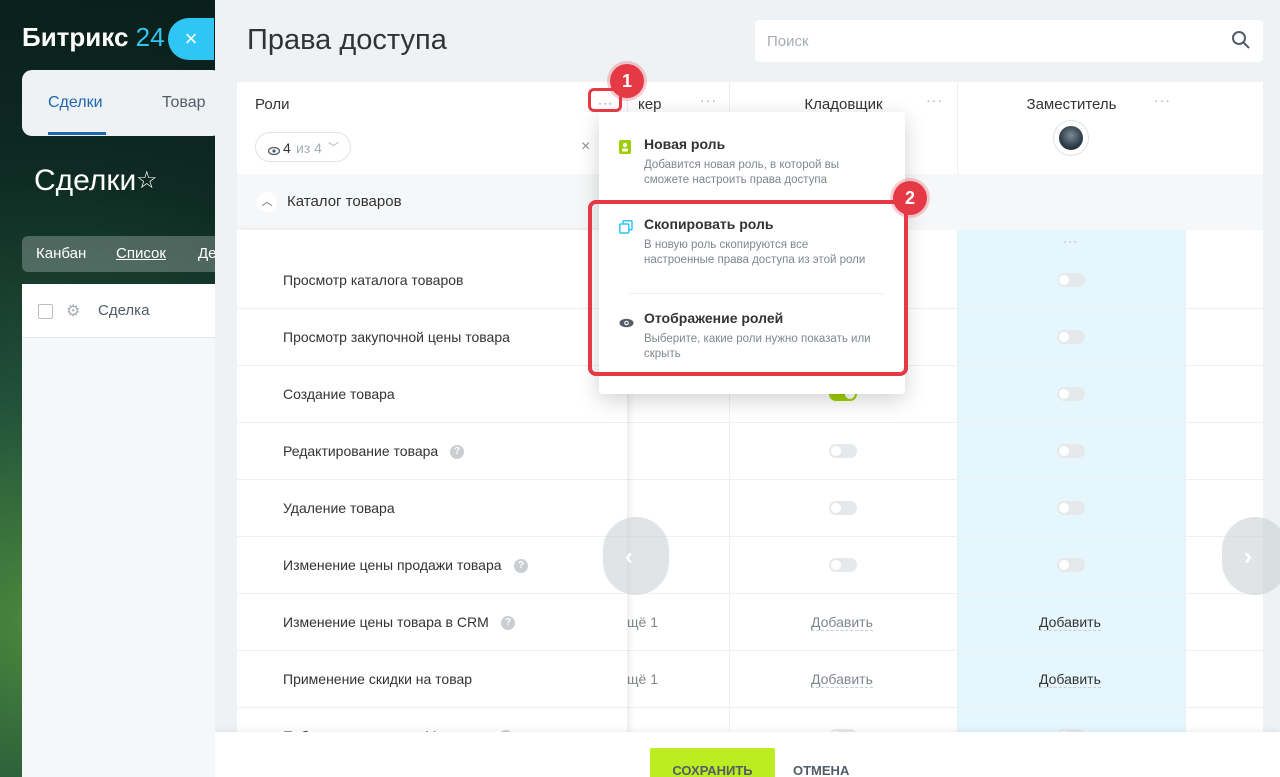 The image size is (1280, 777). I want to click on row-label: Редактирование товара, so click(361, 451).